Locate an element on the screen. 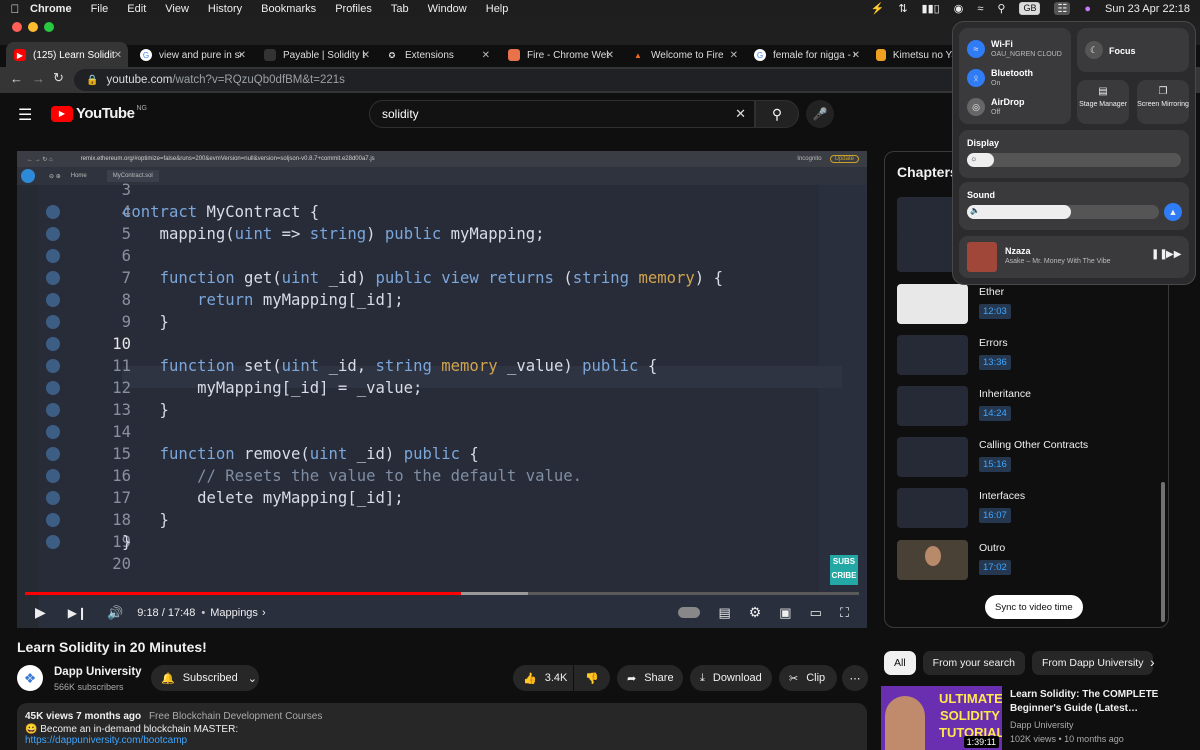 The width and height of the screenshot is (1200, 750). youtube-search-input: solidity ✕ is located at coordinates (562, 114).